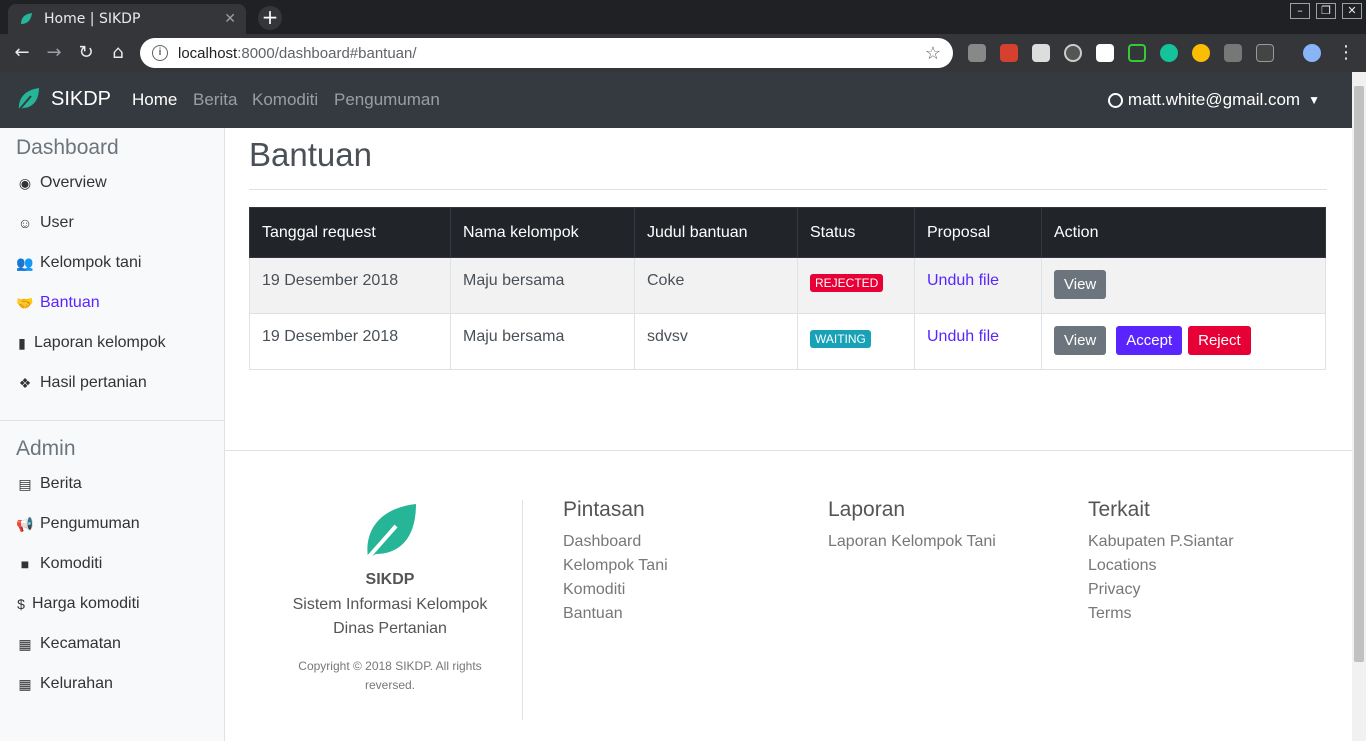 This screenshot has height=741, width=1366. Describe the element at coordinates (86, 53) in the screenshot. I see `reload-icon: ↻` at that location.